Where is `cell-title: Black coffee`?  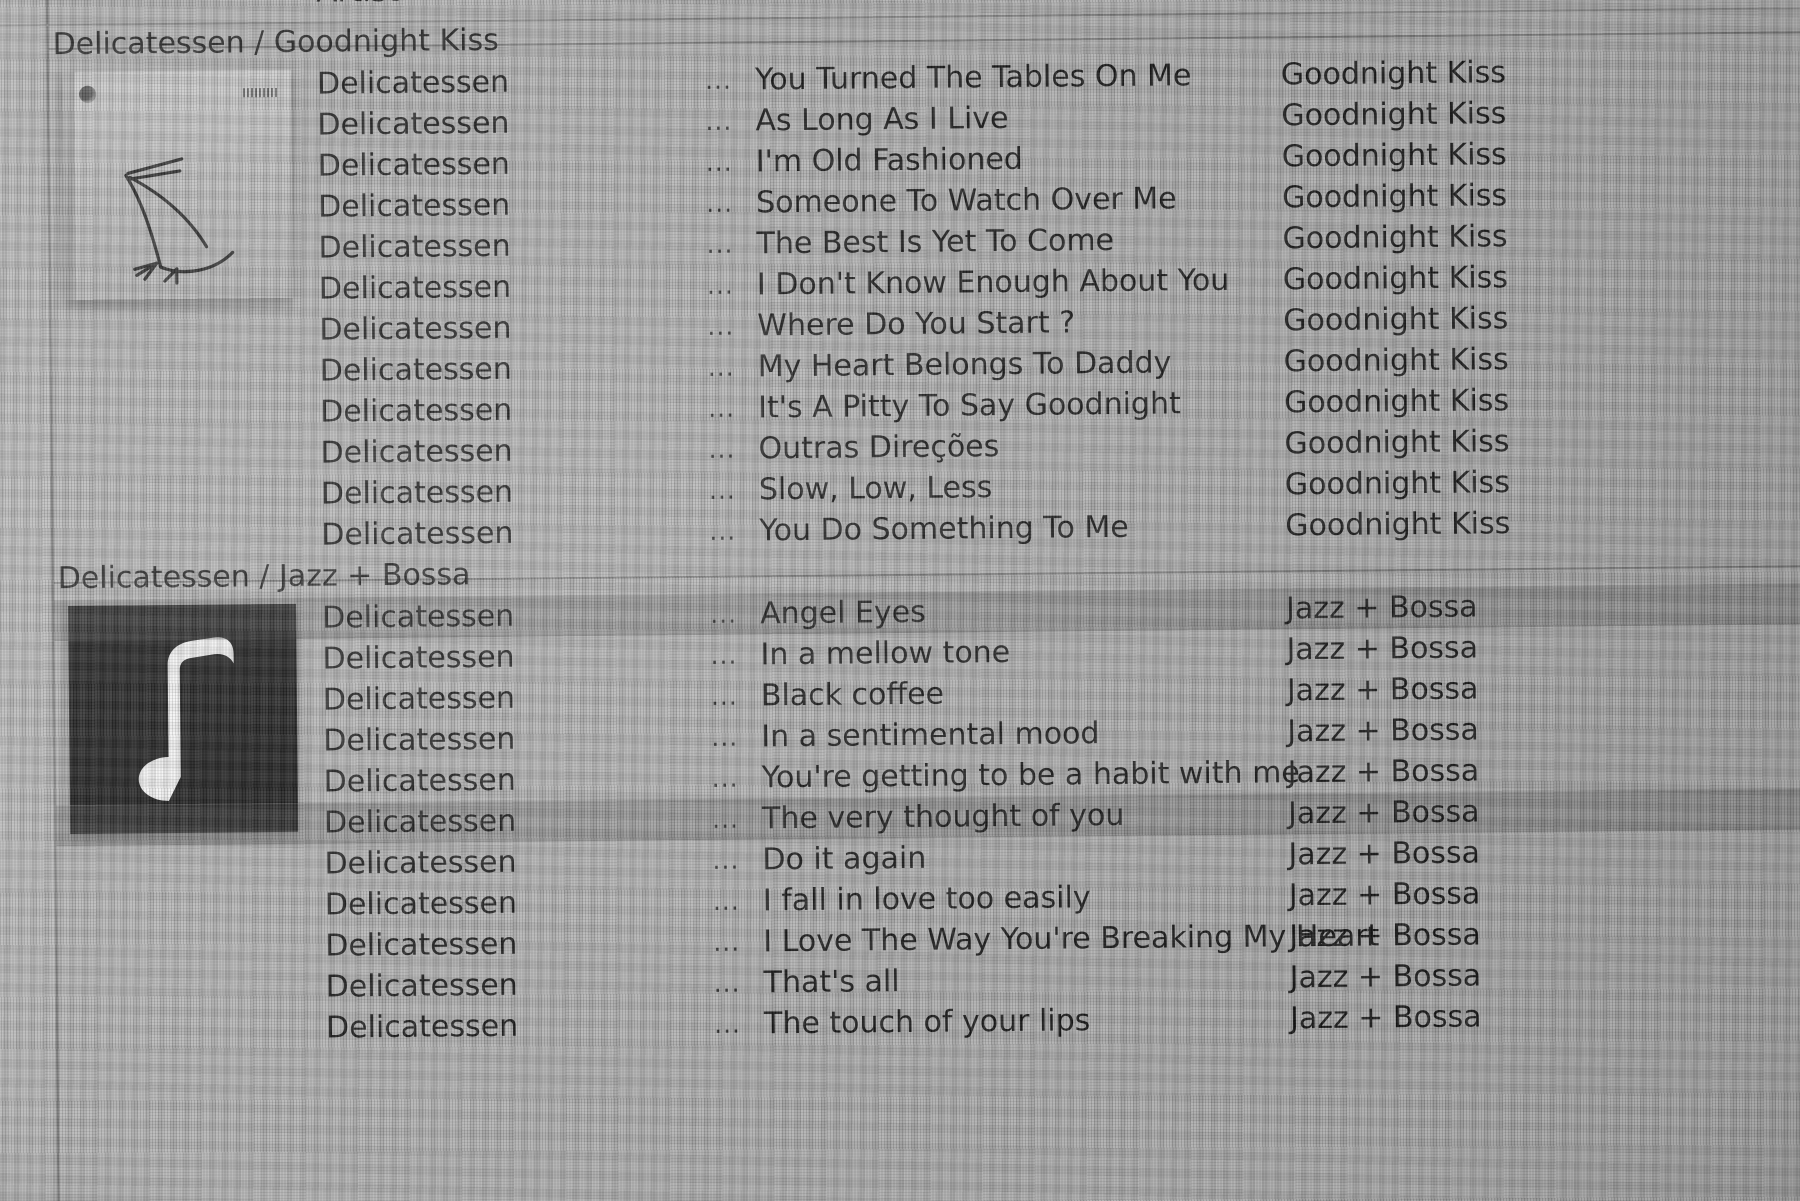
cell-title: Black coffee is located at coordinates (852, 695).